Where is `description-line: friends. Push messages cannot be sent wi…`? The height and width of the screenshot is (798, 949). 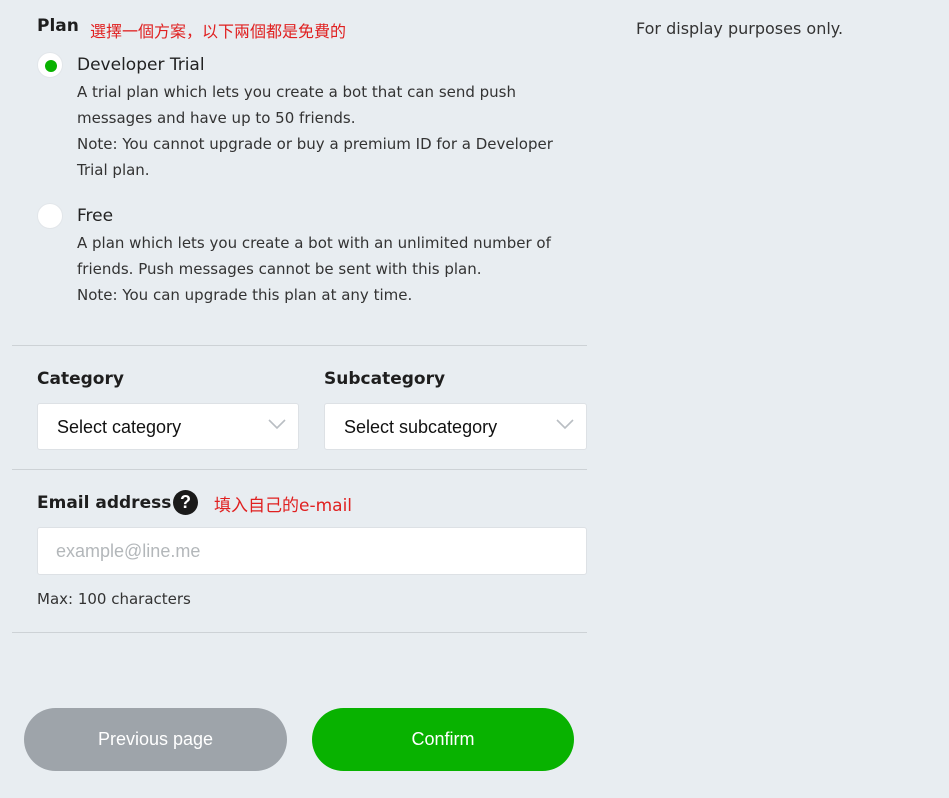
description-line: friends. Push messages cannot be sent wi… is located at coordinates (279, 269).